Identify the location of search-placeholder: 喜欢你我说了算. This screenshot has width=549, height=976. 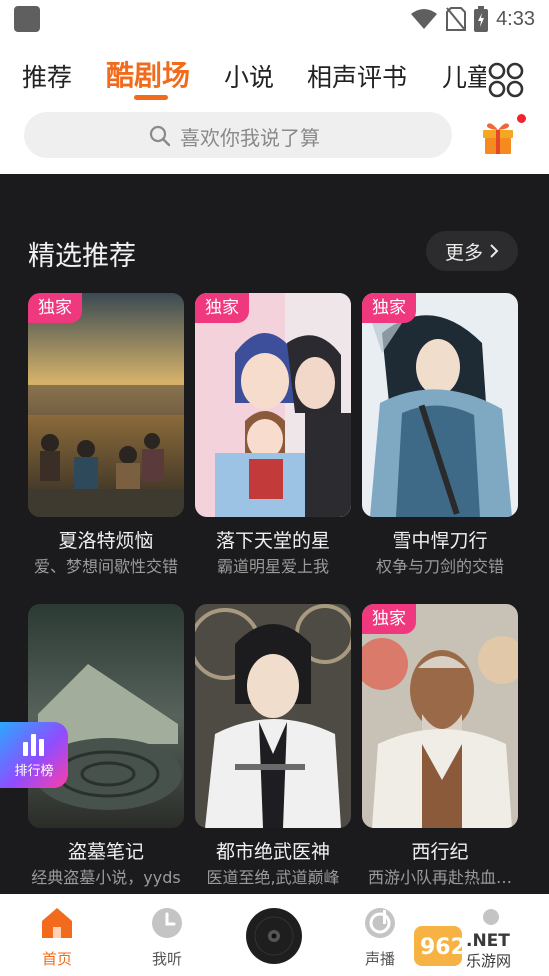
(250, 138).